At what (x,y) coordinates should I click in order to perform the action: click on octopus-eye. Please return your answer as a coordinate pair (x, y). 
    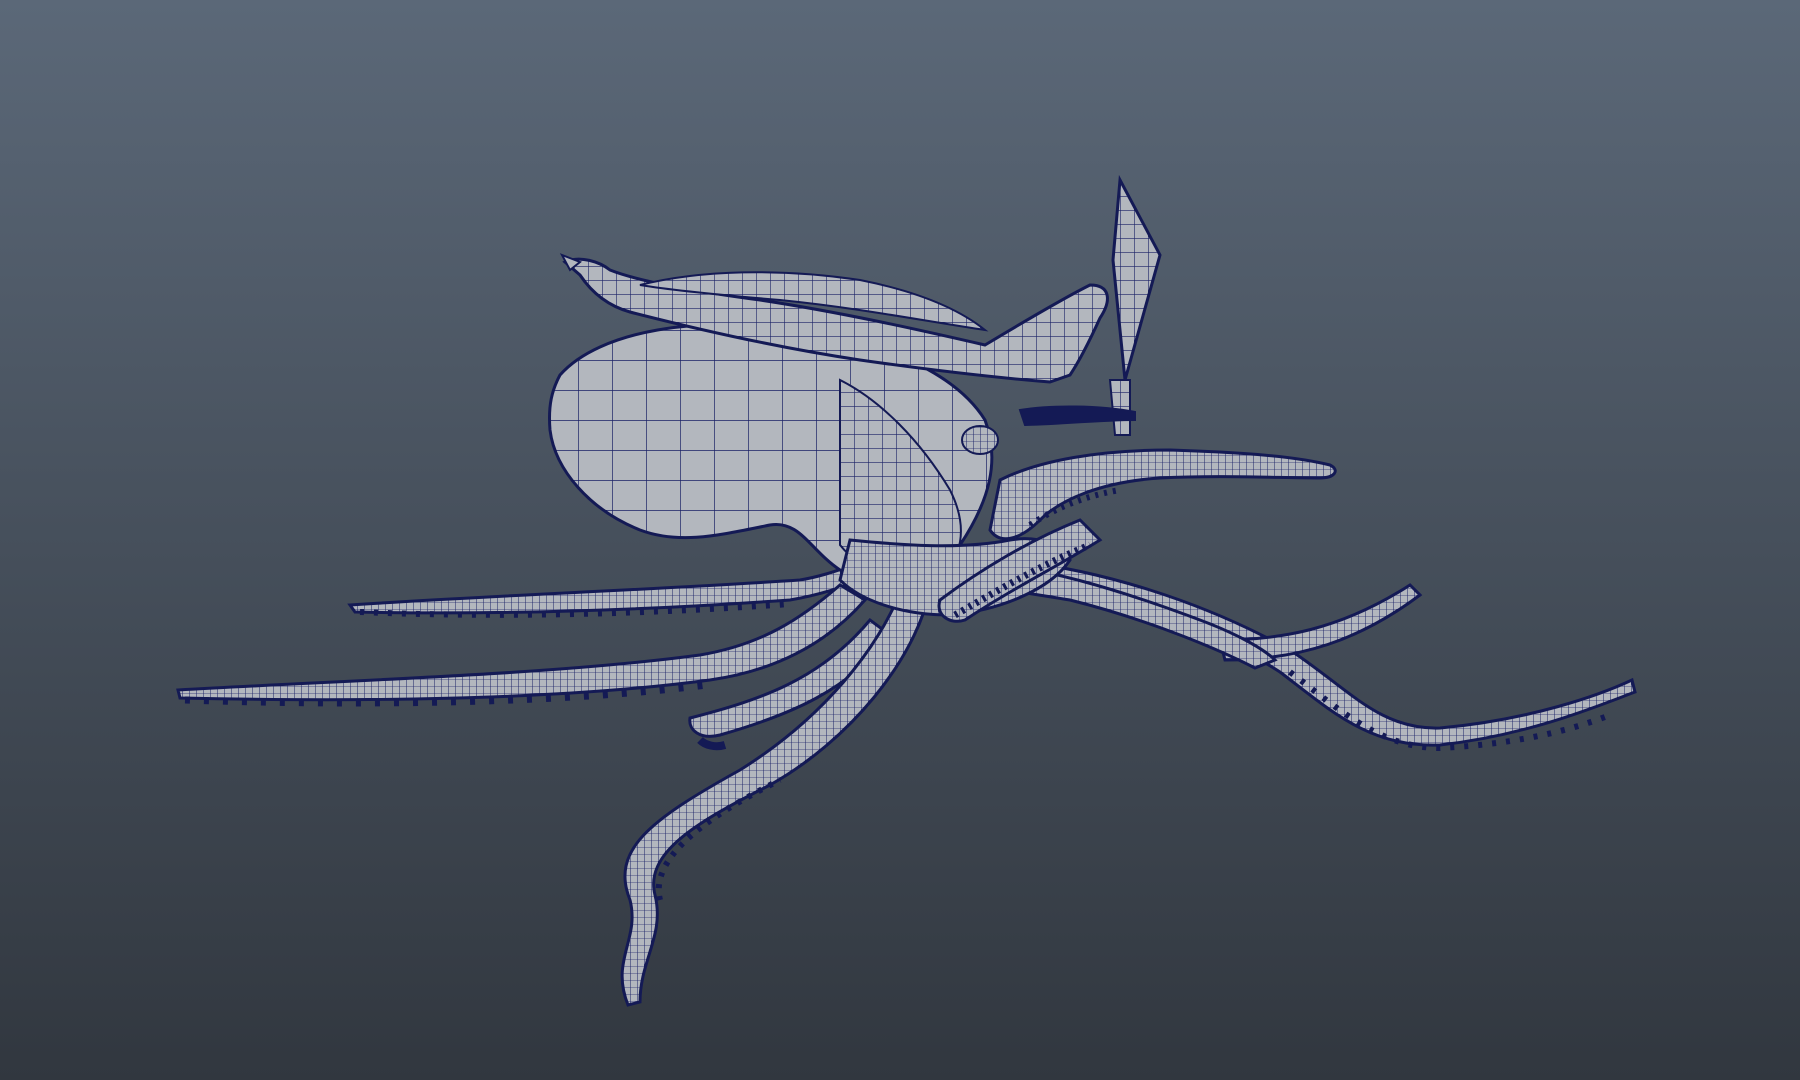
    Looking at the image, I should click on (980, 440).